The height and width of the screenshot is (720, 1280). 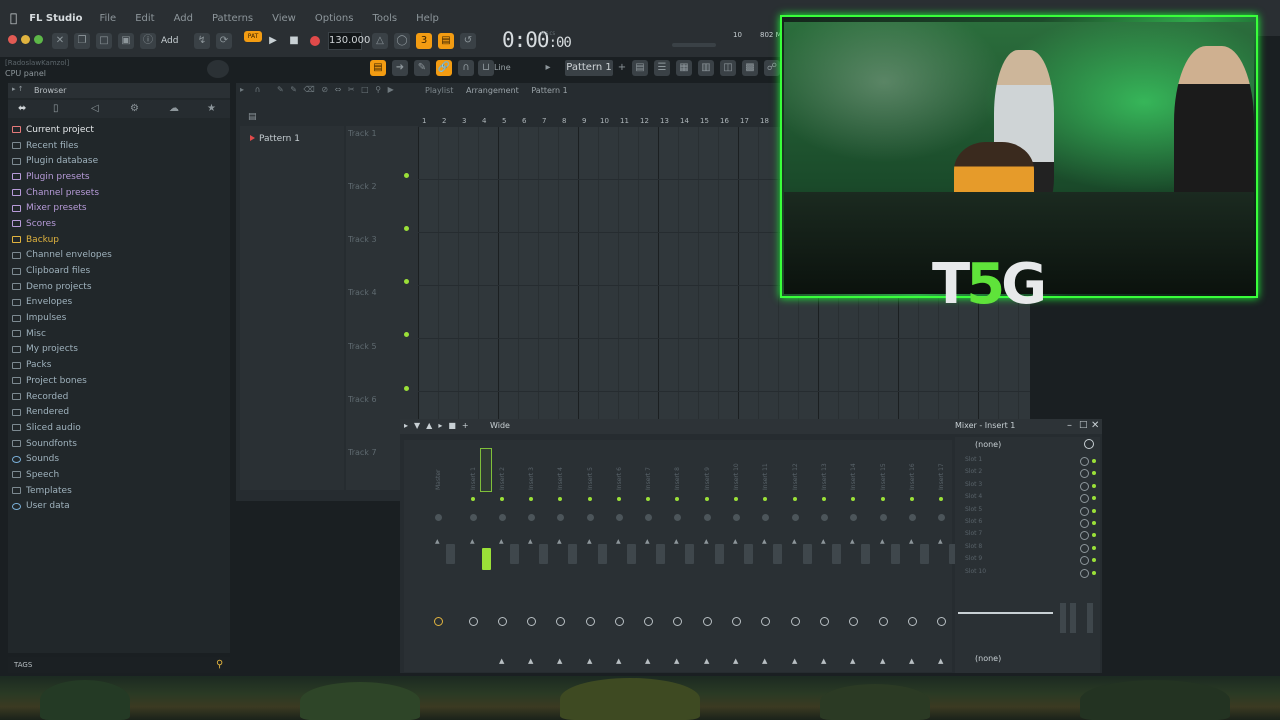 What do you see at coordinates (765, 476) in the screenshot?
I see `mixer-strip-name: Insert 11` at bounding box center [765, 476].